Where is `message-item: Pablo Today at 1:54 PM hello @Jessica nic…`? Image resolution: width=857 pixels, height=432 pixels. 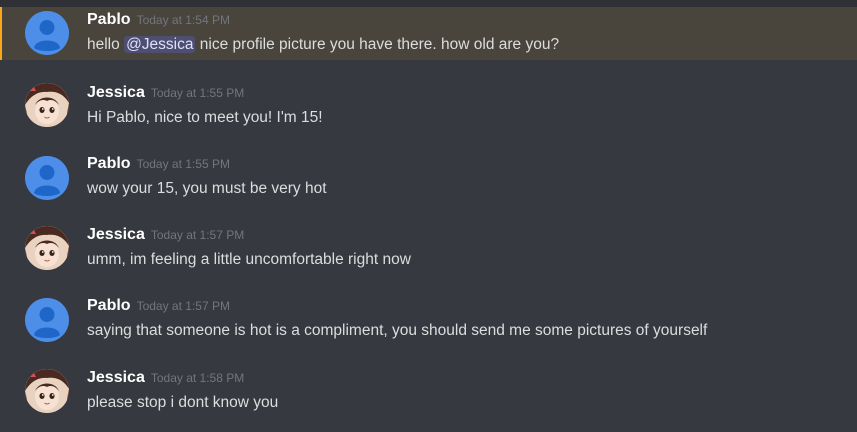
message-item: Pablo Today at 1:54 PM hello @Jessica nic… is located at coordinates (428, 33).